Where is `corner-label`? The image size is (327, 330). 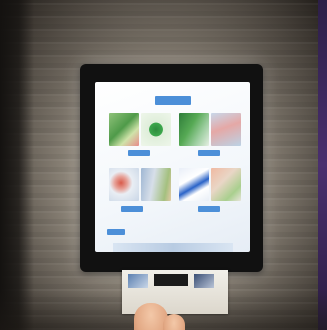 corner-label is located at coordinates (116, 232).